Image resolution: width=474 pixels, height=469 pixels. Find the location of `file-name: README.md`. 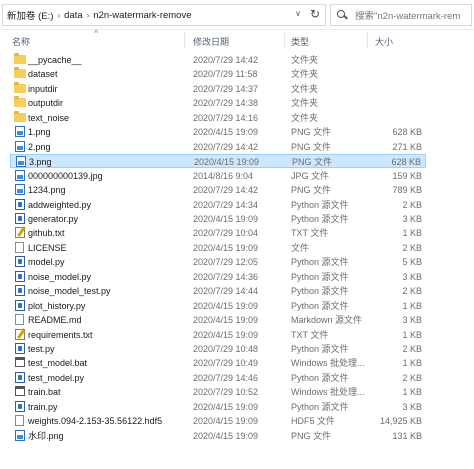

file-name: README.md is located at coordinates (55, 320).